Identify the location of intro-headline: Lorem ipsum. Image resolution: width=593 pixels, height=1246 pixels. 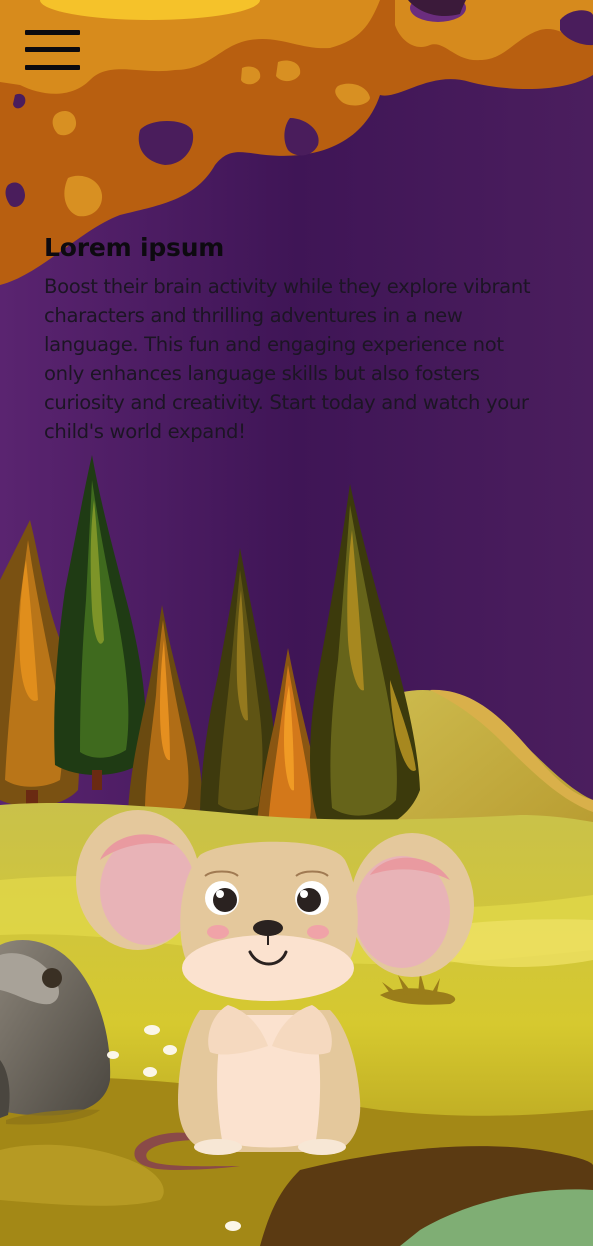
(134, 247).